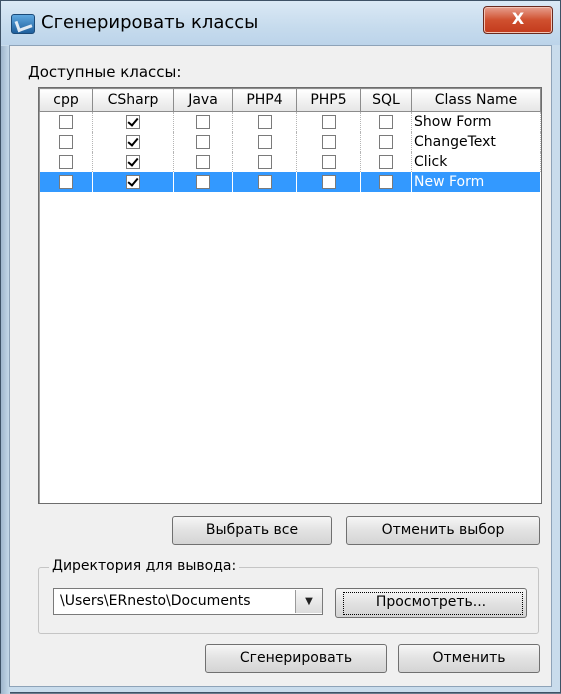 The width and height of the screenshot is (561, 694). I want to click on col-header-csharp: CSharp, so click(133, 100).